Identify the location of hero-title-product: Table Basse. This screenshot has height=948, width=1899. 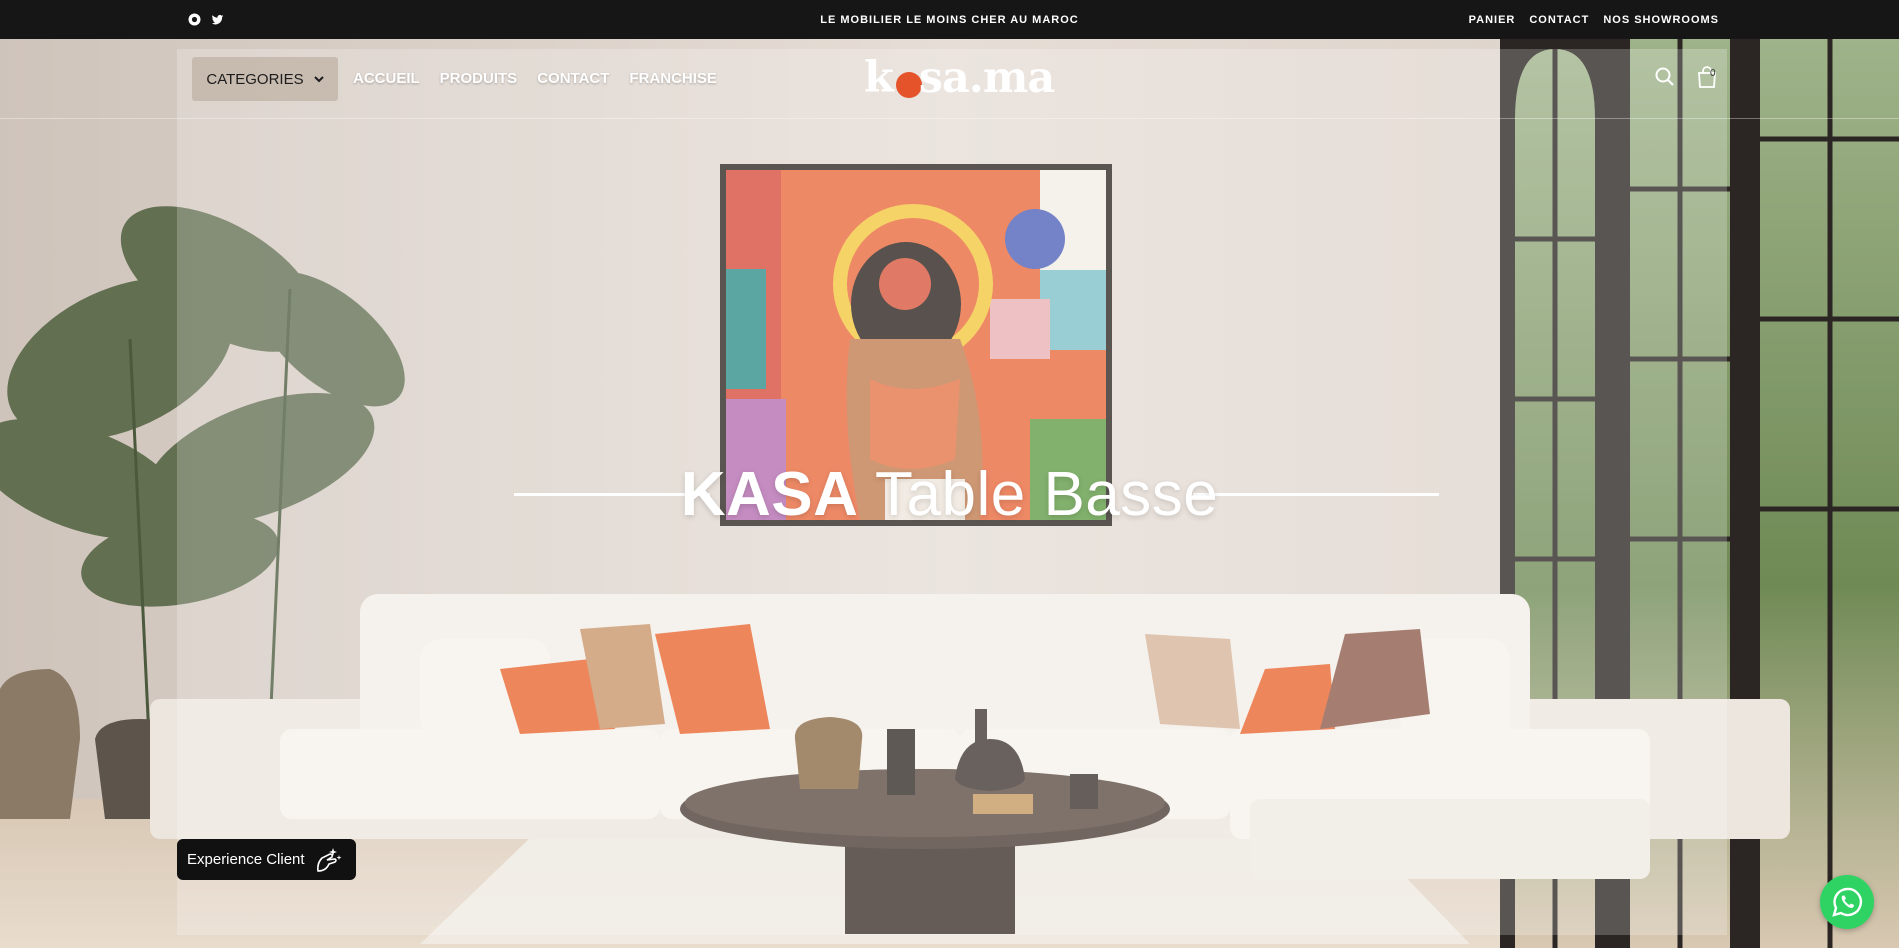
(1038, 494).